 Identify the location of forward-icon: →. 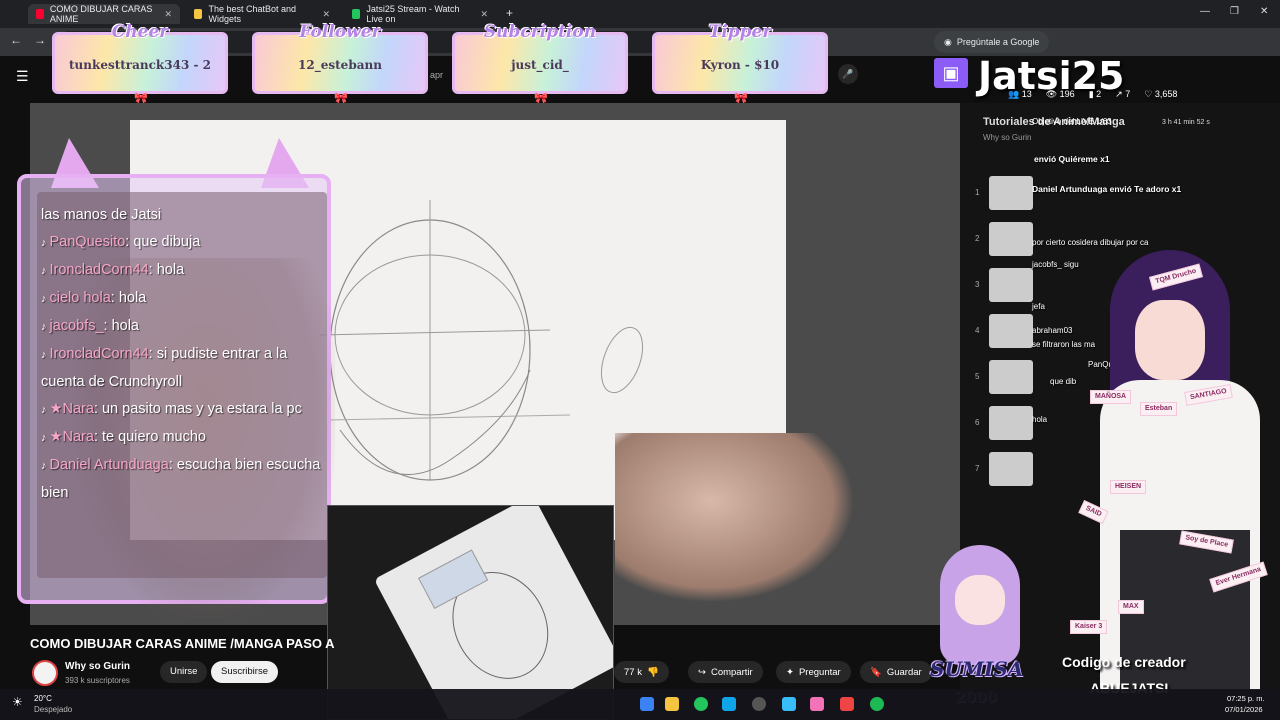
(40, 40).